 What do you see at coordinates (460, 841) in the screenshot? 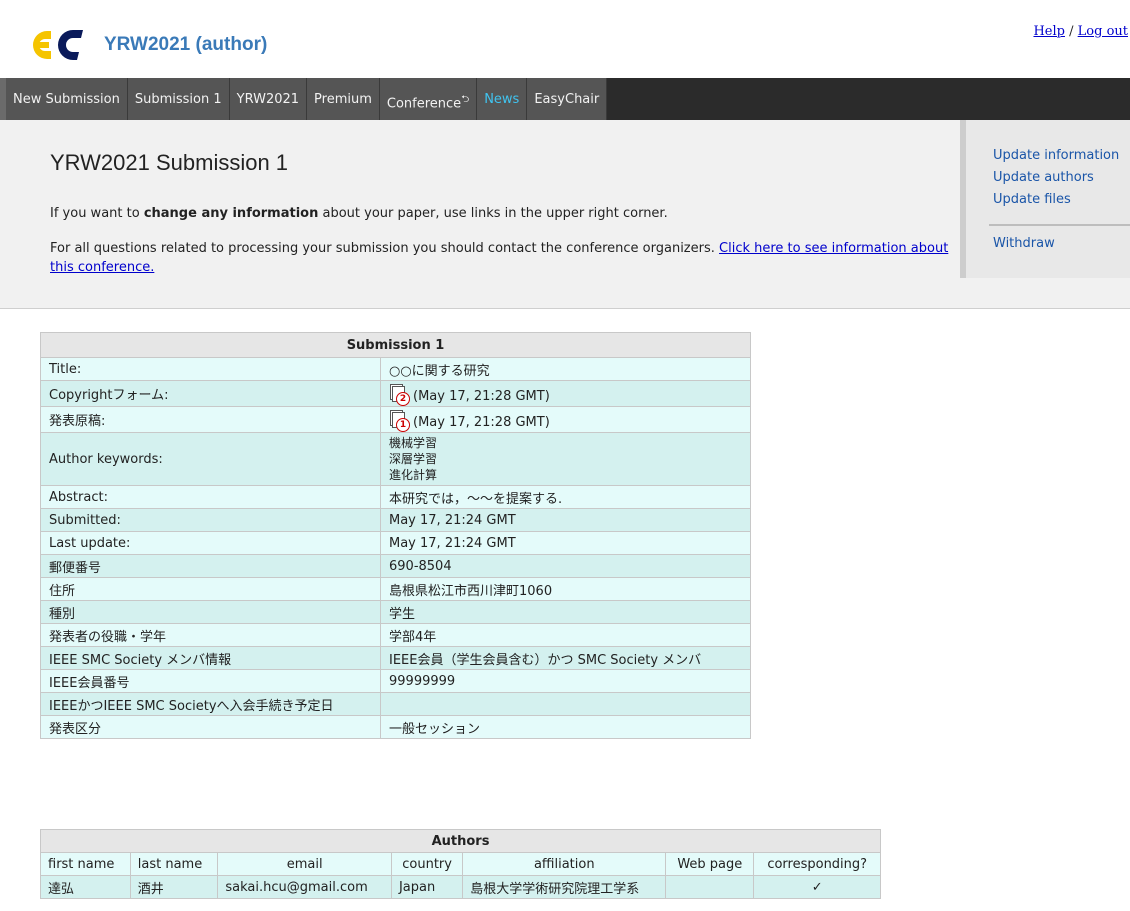
I see `authors-table-caption: Authors` at bounding box center [460, 841].